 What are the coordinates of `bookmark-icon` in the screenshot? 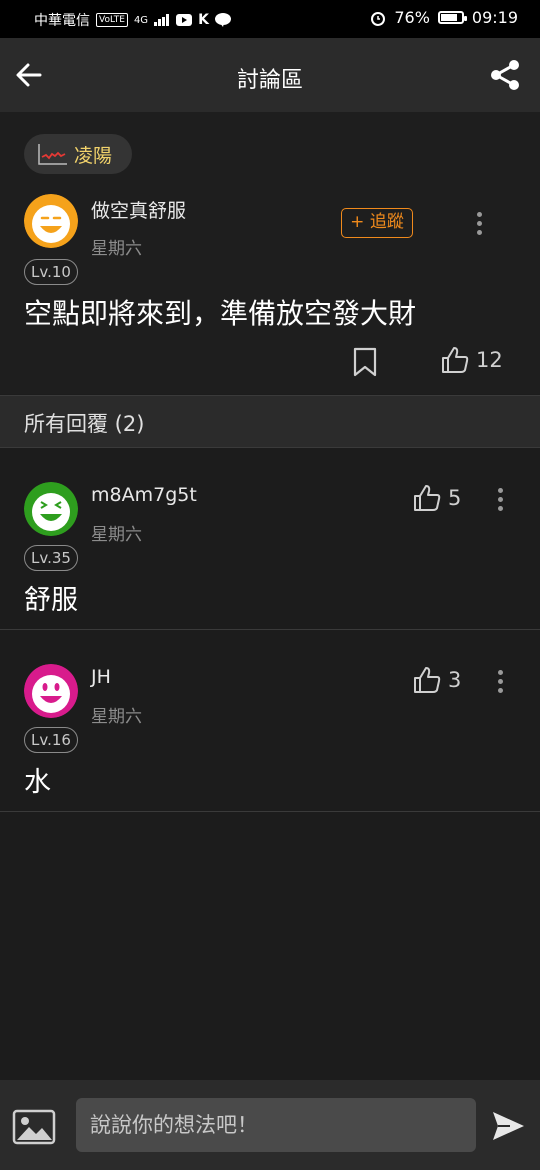 It's located at (365, 362).